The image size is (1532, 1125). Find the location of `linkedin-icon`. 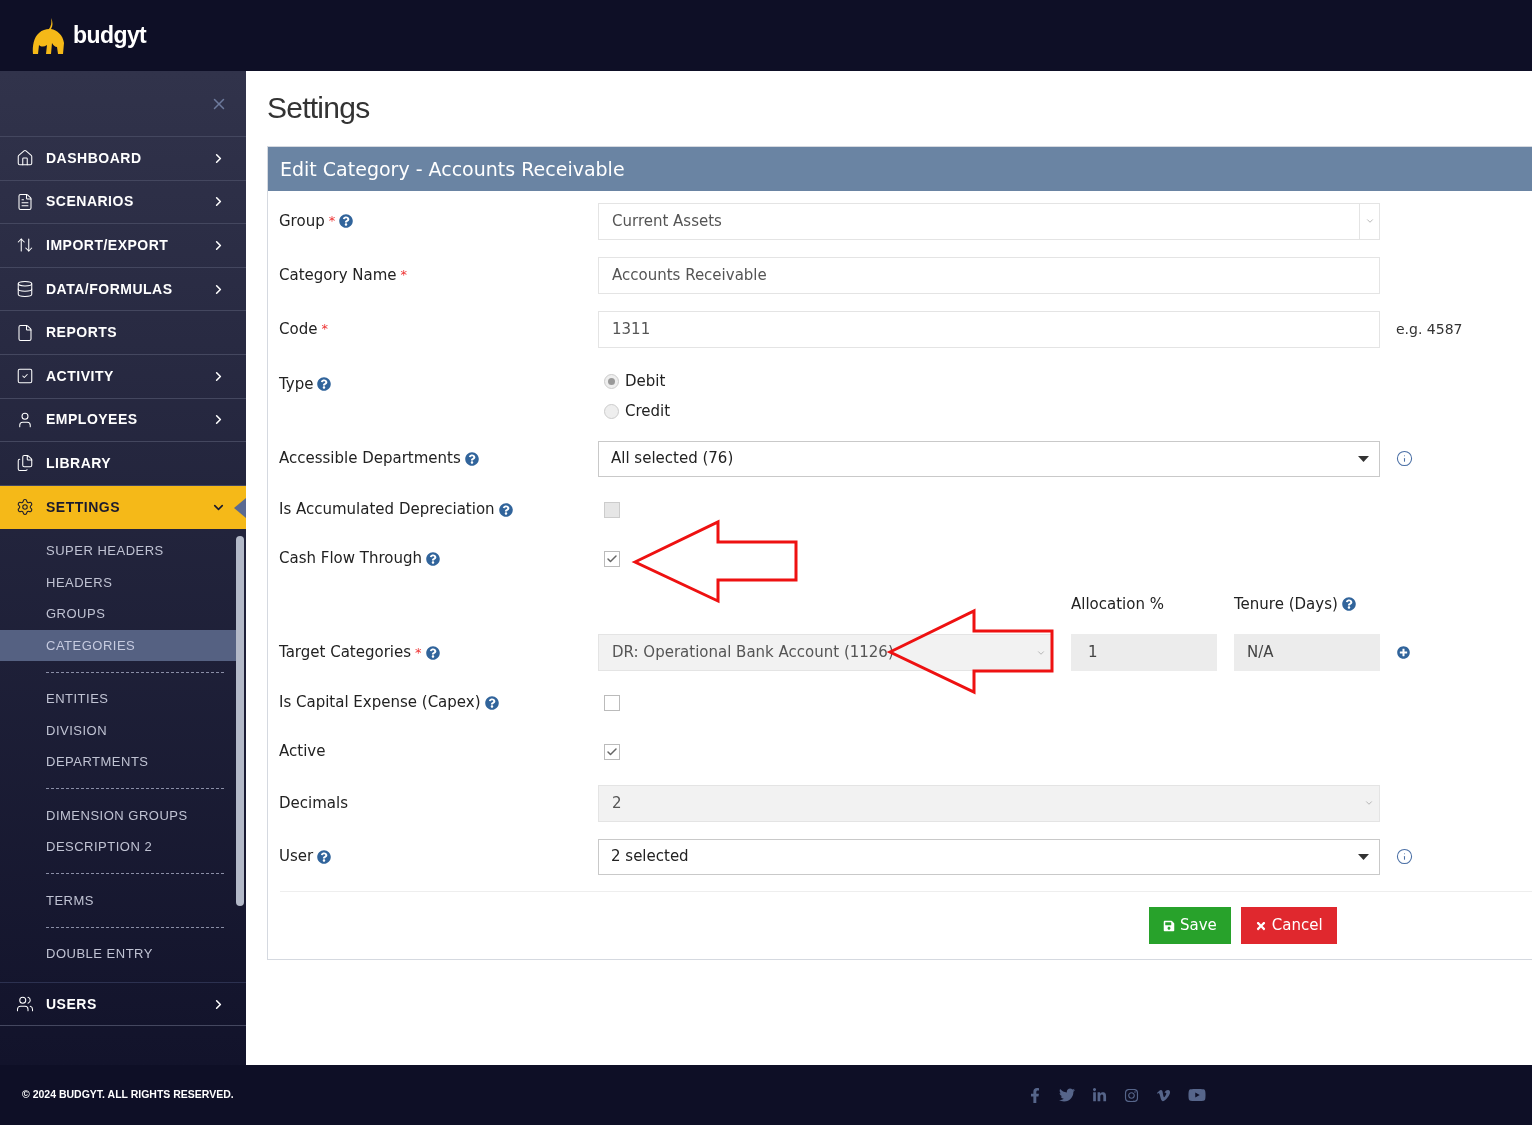

linkedin-icon is located at coordinates (1099, 1095).